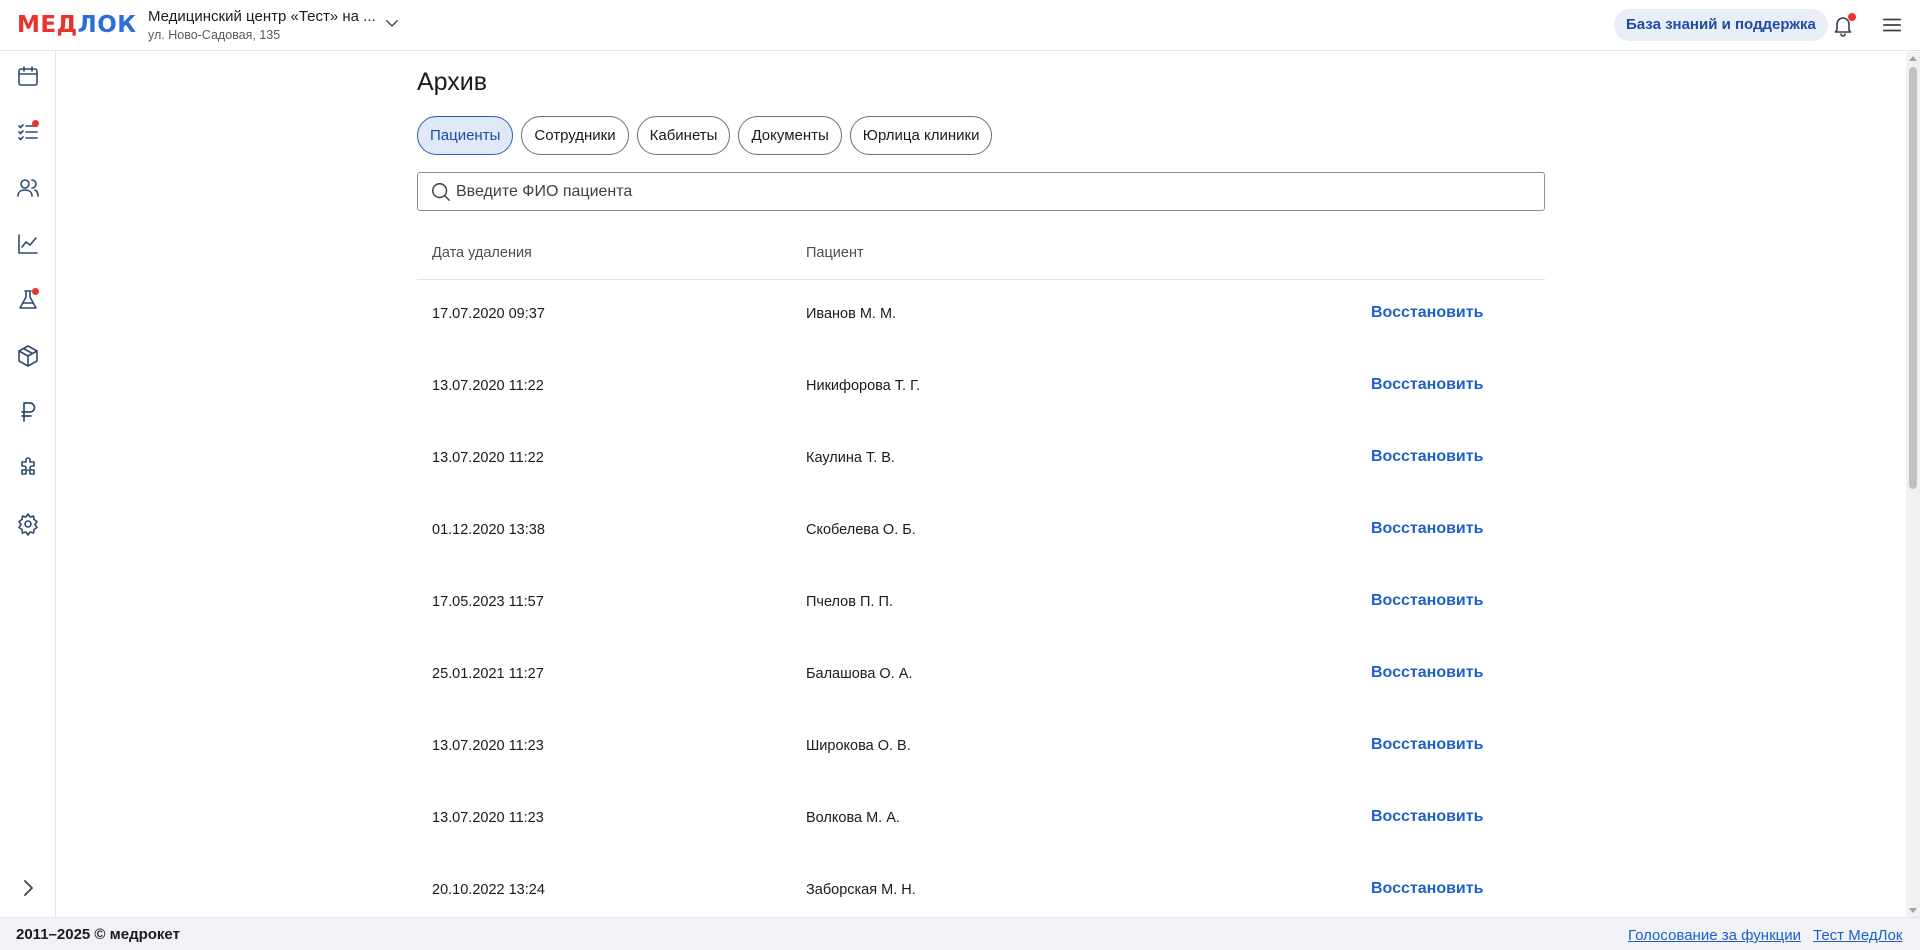 The image size is (1920, 950). Describe the element at coordinates (851, 314) in the screenshot. I see `patient-name: Иванов М. М.` at that location.